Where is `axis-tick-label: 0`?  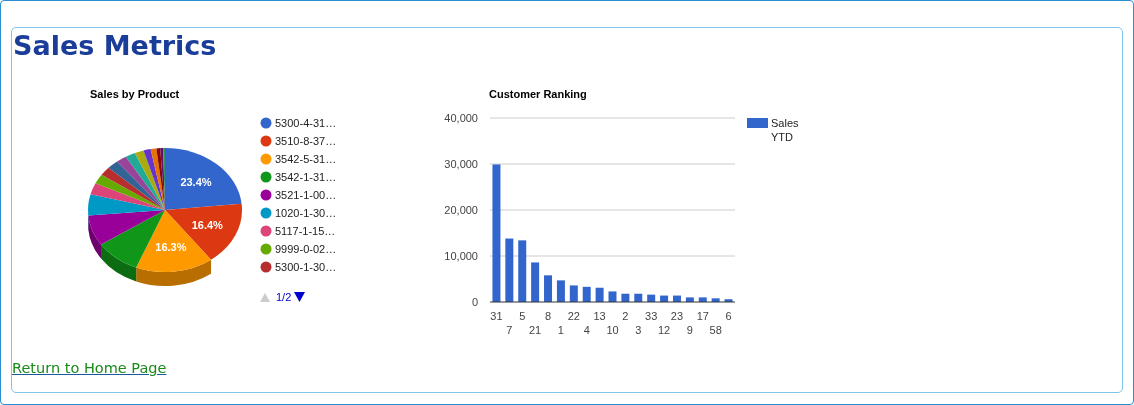
axis-tick-label: 0 is located at coordinates (474, 302).